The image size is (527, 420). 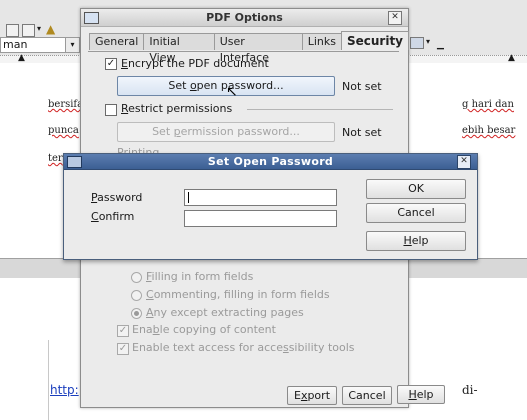 I want to click on confirm-label: Confirm, so click(x=113, y=216).